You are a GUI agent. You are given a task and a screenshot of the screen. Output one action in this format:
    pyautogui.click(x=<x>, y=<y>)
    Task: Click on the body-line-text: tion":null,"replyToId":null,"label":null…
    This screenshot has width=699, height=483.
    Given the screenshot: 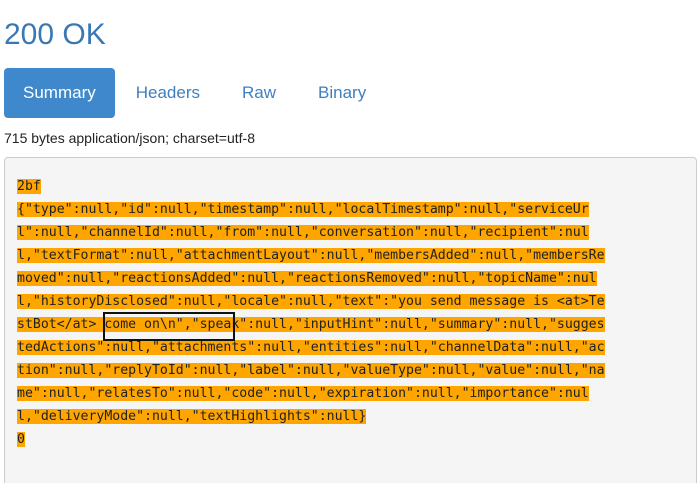 What is the action you would take?
    pyautogui.click(x=311, y=370)
    